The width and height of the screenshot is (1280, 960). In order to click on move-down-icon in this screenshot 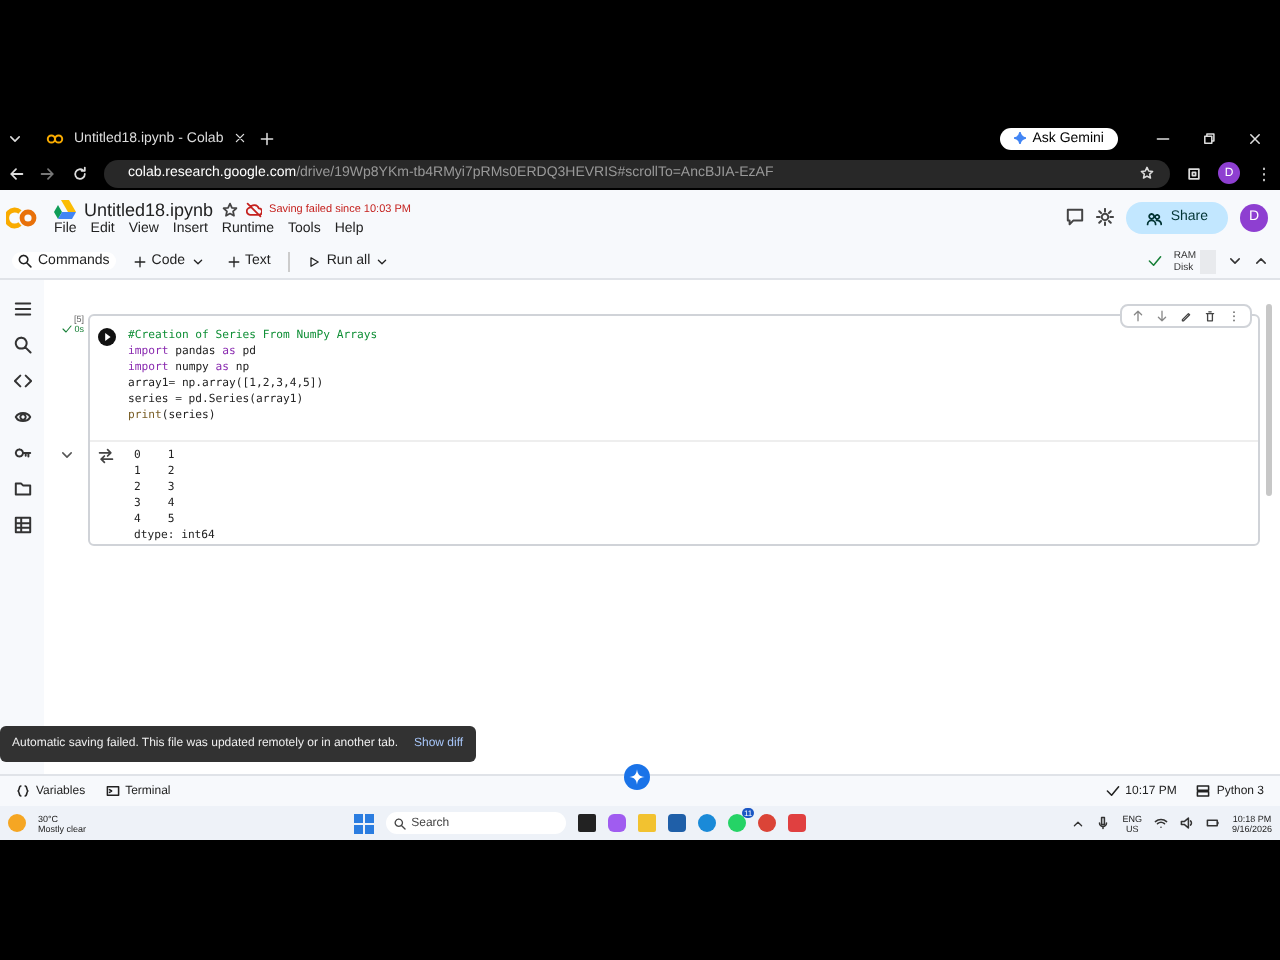, I will do `click(1162, 316)`.